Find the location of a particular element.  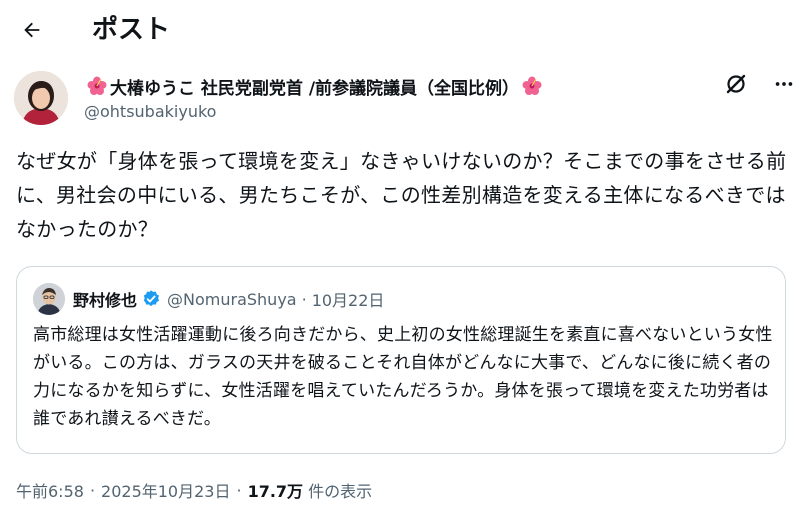

author-handle: @ohtsubakiyuko is located at coordinates (150, 111).